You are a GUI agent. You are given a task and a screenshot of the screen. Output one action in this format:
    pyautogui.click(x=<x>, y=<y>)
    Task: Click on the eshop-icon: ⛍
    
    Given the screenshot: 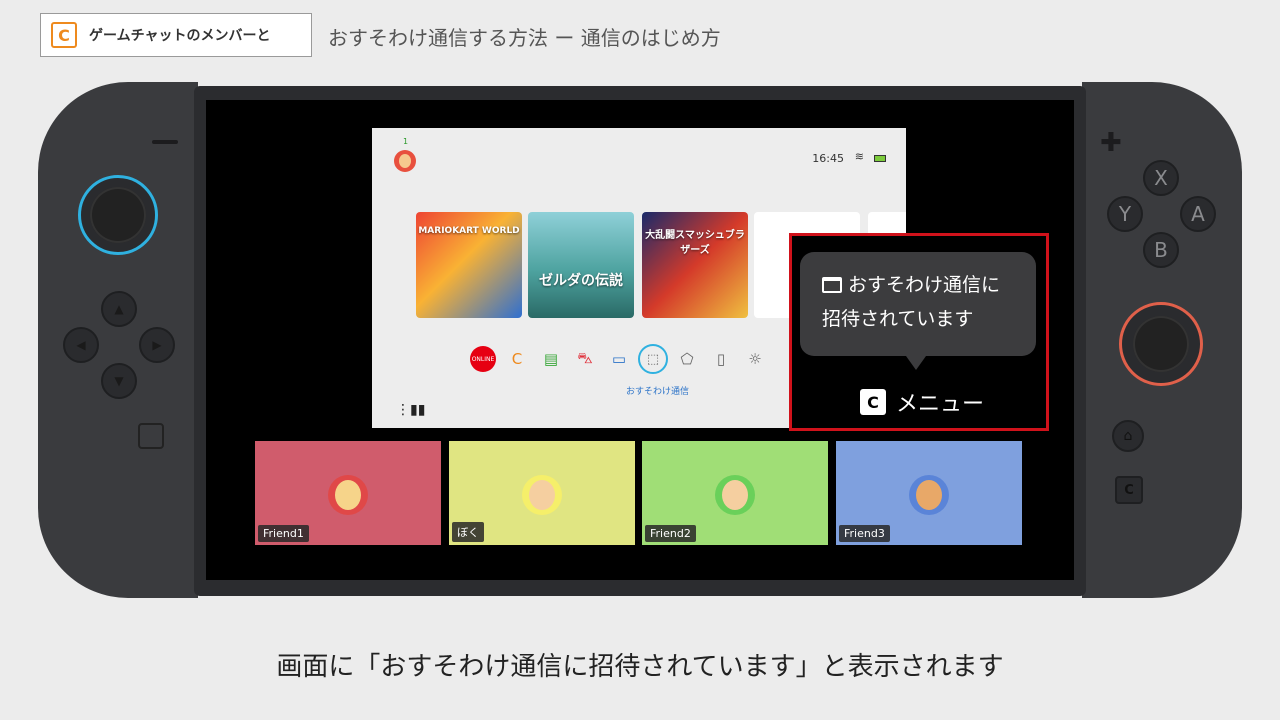 What is the action you would take?
    pyautogui.click(x=585, y=359)
    